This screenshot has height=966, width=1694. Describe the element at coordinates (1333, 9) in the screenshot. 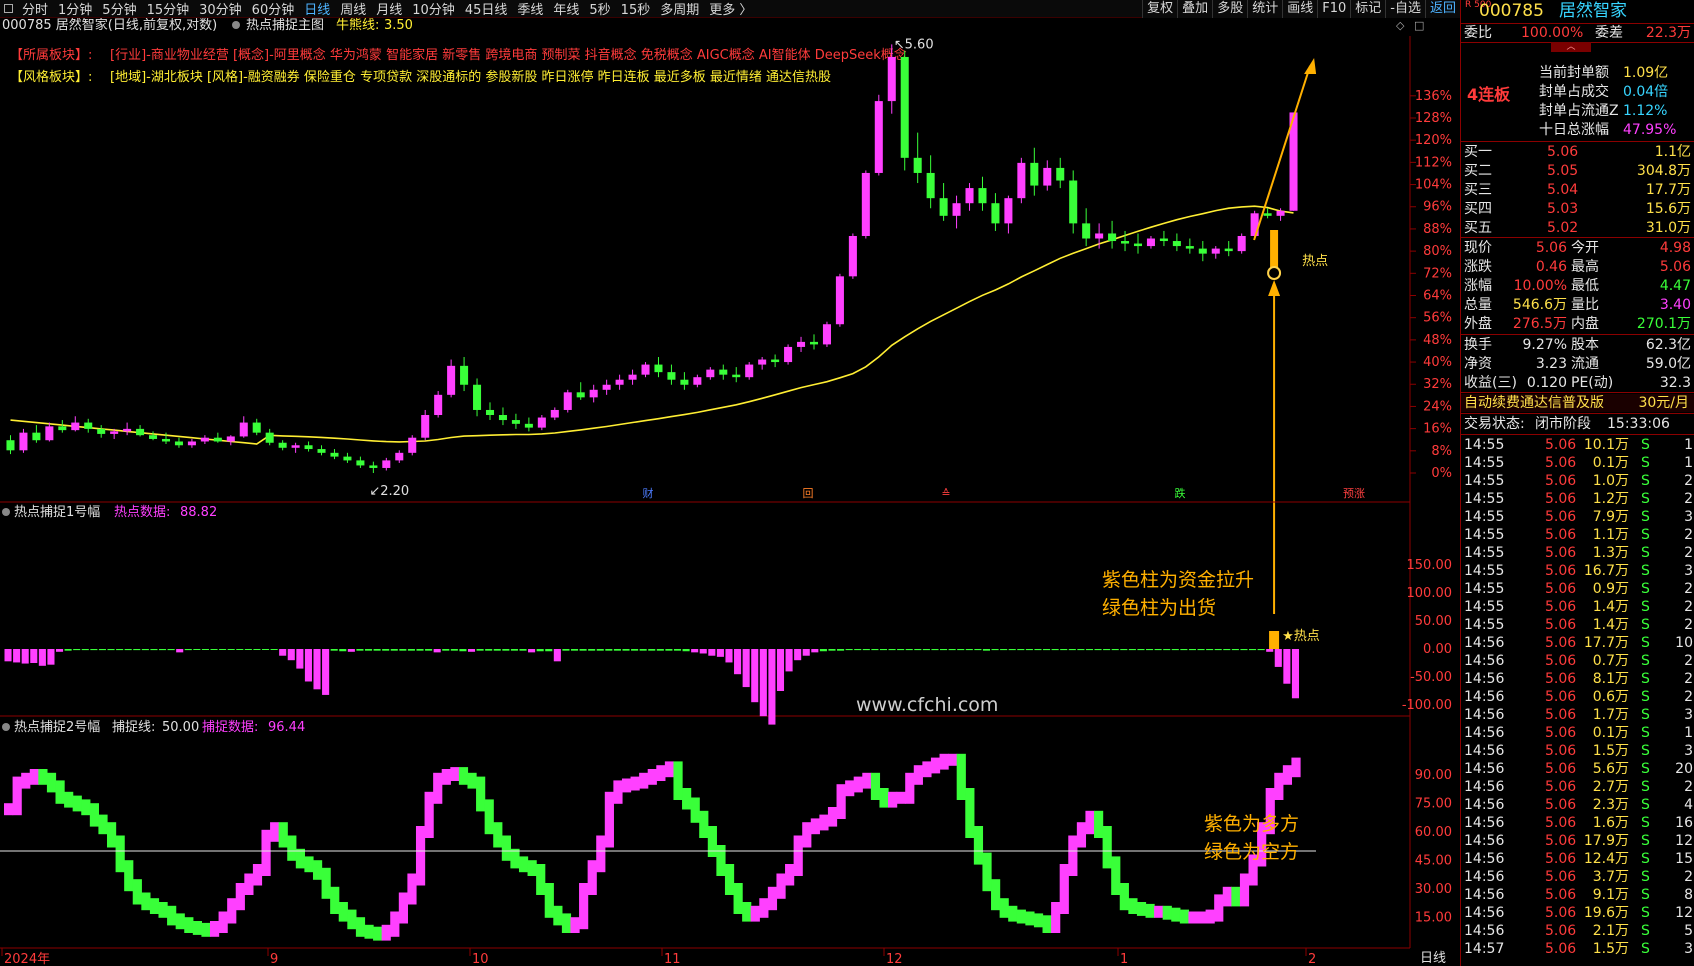

I see `tool-button-5: F10` at that location.